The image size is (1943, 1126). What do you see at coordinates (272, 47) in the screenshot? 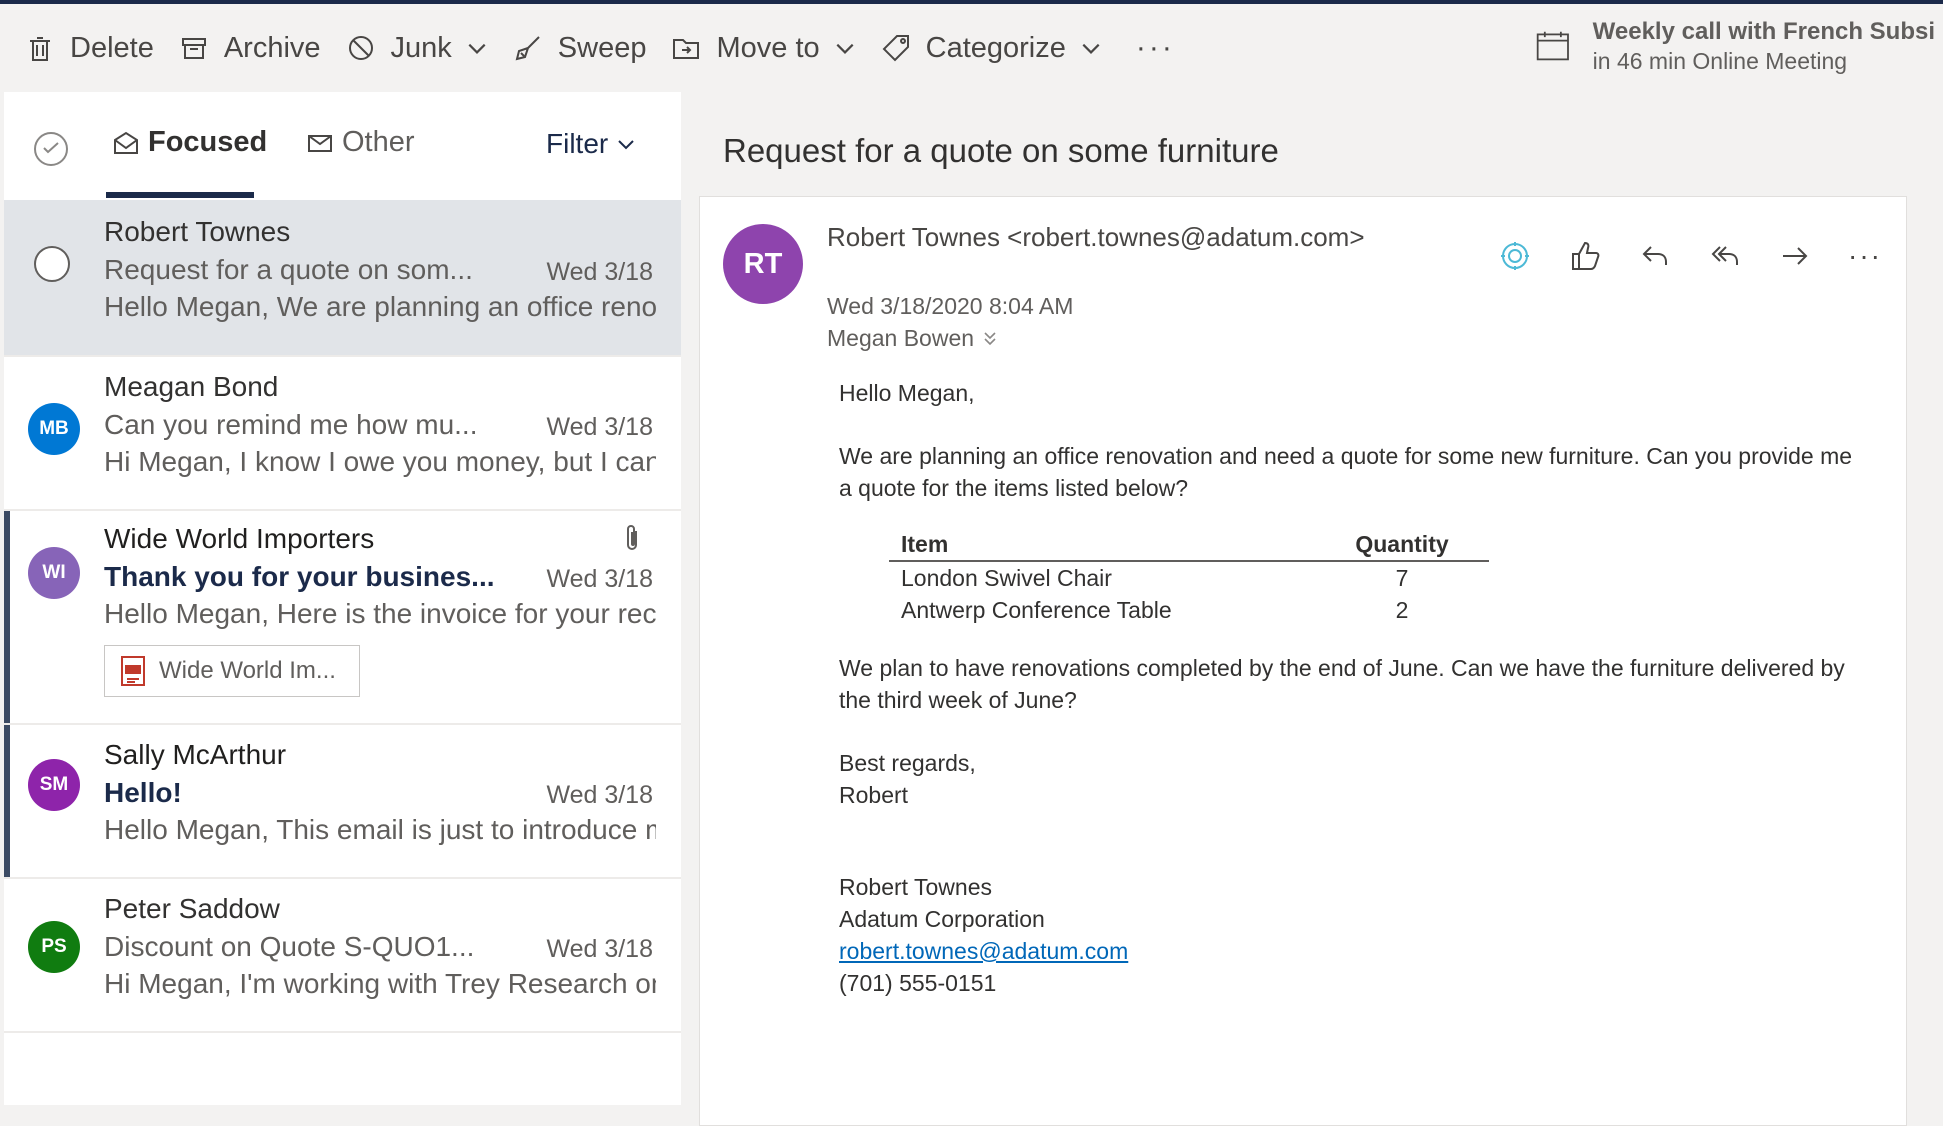
I see `archive-label: Archive` at bounding box center [272, 47].